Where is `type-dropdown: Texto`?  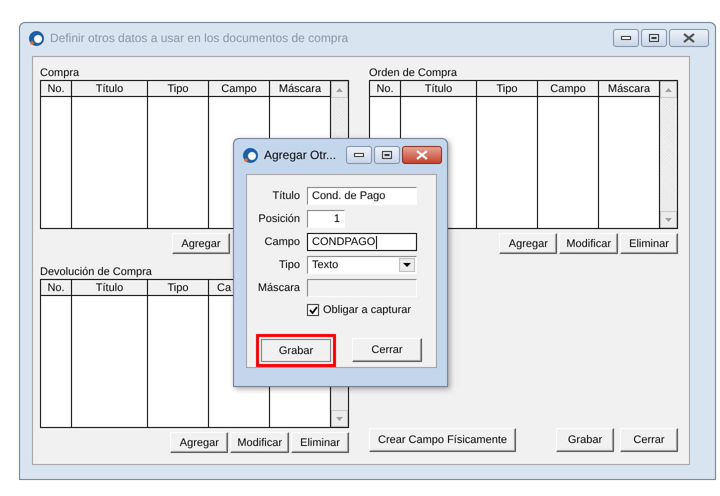 type-dropdown: Texto is located at coordinates (362, 265).